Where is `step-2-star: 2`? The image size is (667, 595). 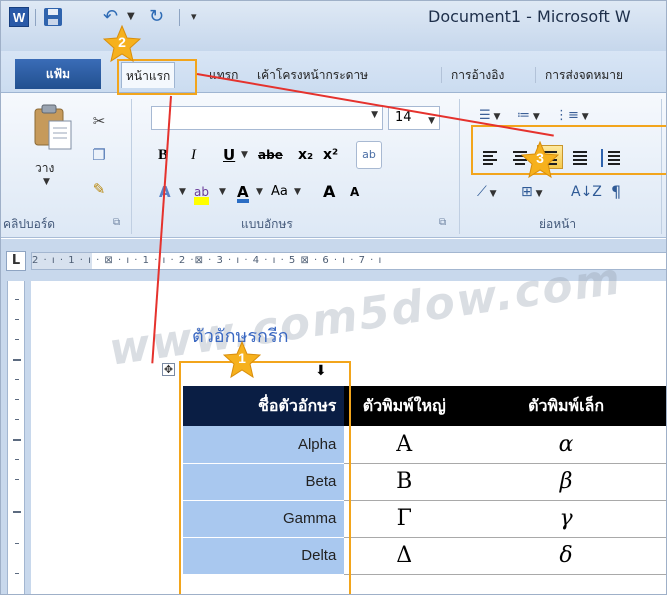 step-2-star: 2 is located at coordinates (122, 43).